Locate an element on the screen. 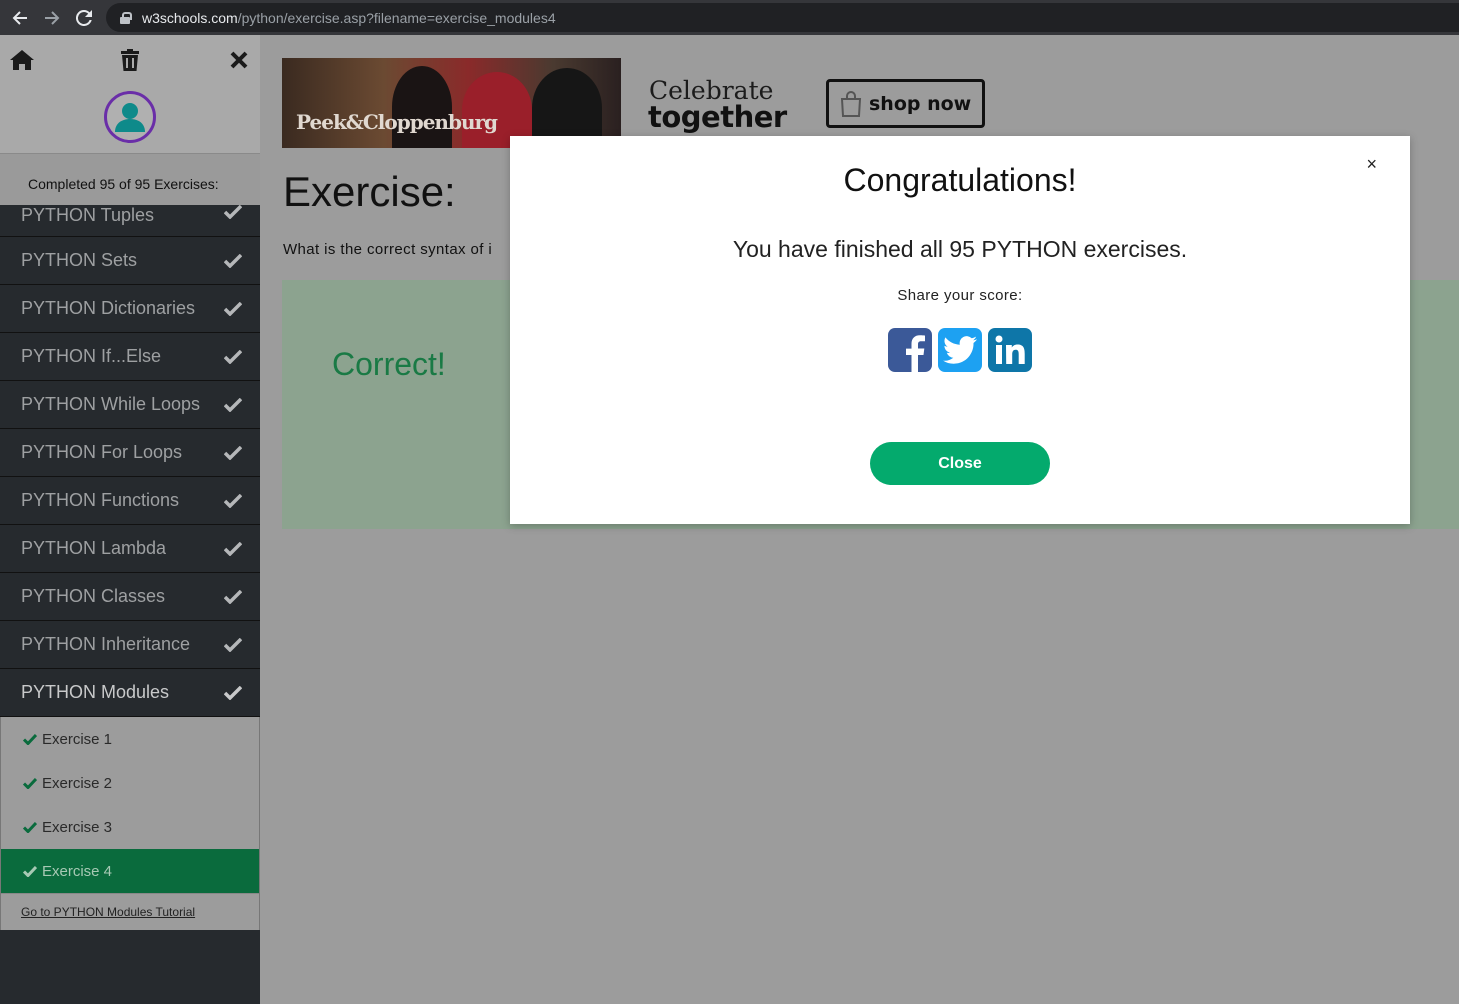 The image size is (1459, 1004). chapter-item: PYTHON Lambda is located at coordinates (130, 549).